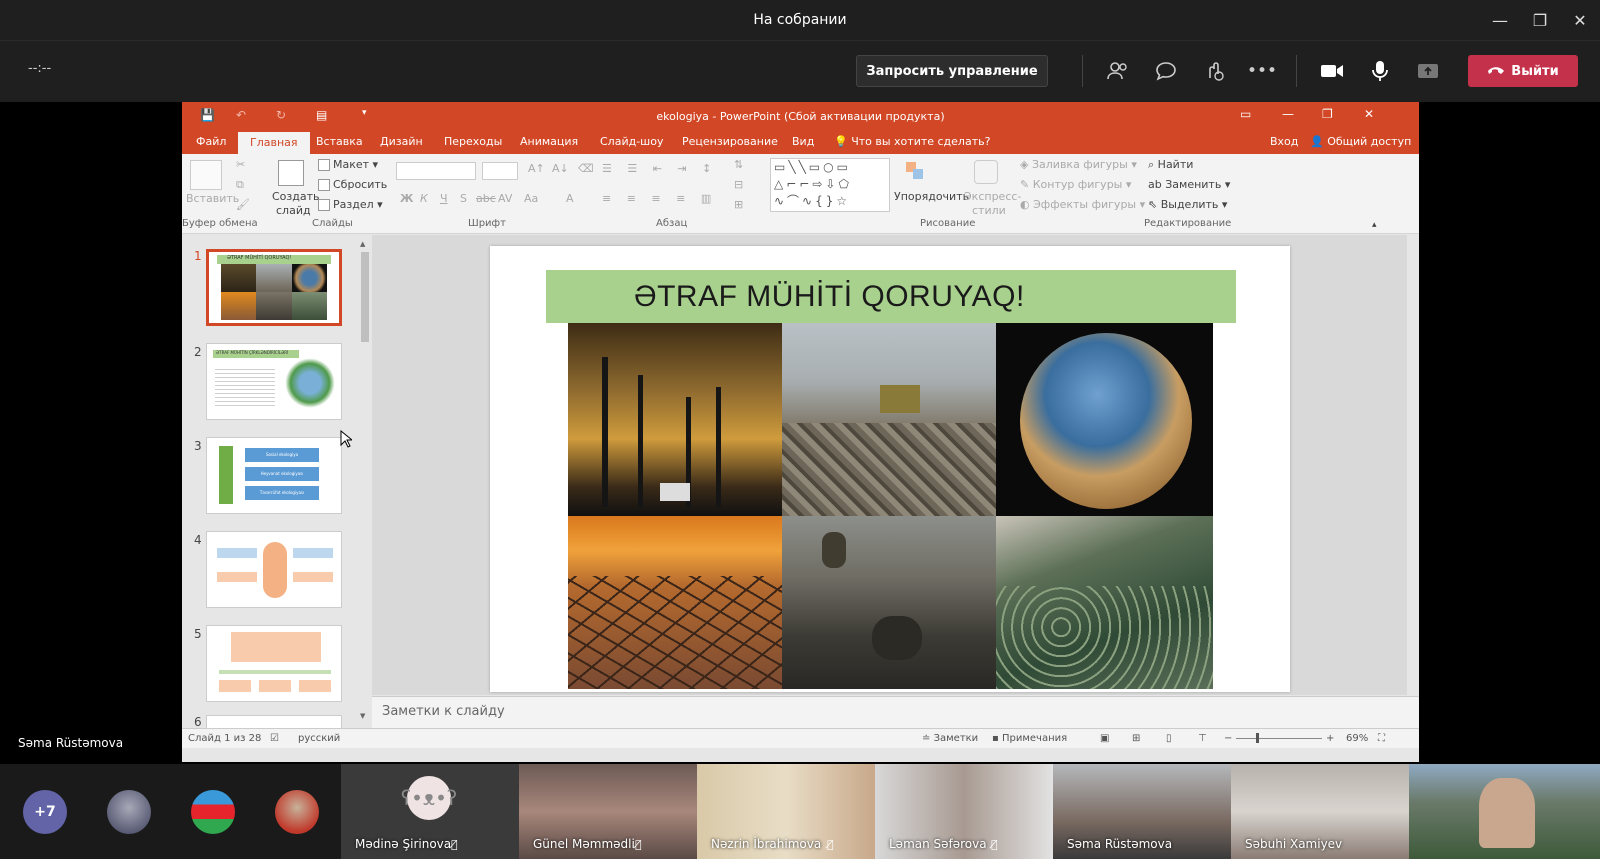 The height and width of the screenshot is (859, 1600). Describe the element at coordinates (1288, 114) in the screenshot. I see `ppt-minimize-icon: —` at that location.